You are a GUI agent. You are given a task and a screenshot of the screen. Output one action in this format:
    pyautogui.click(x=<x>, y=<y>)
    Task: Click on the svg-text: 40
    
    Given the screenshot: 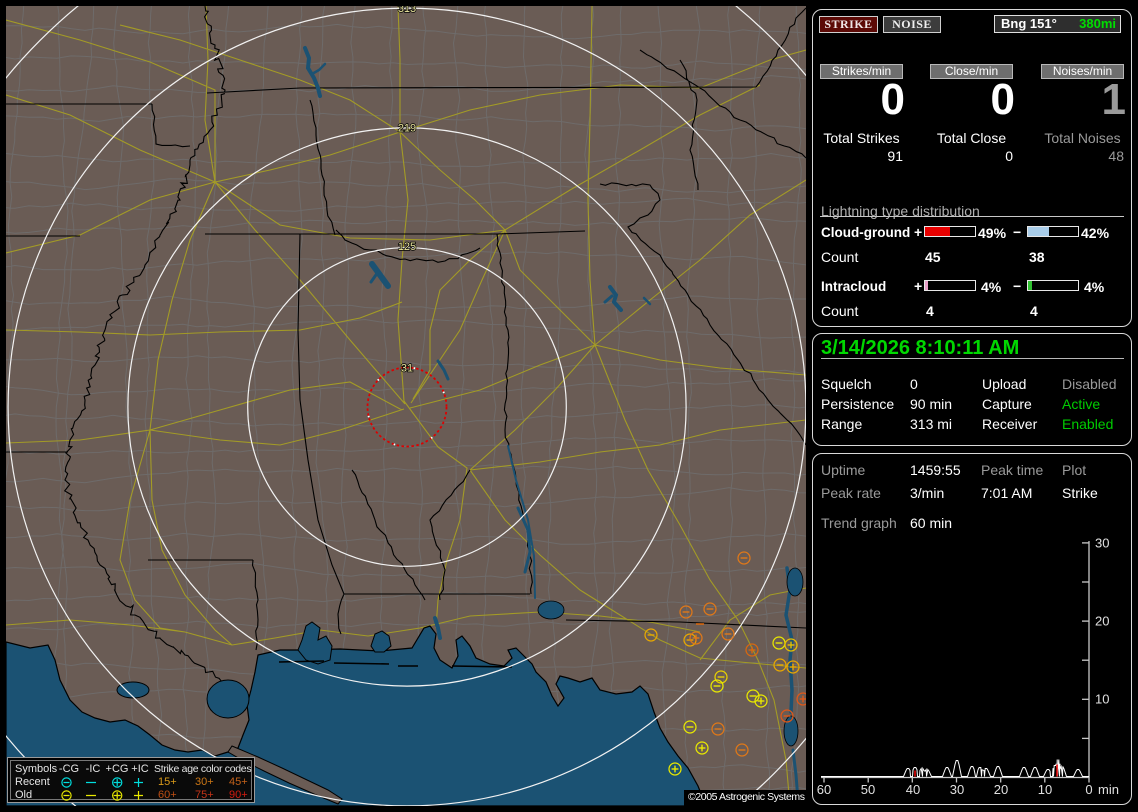 What is the action you would take?
    pyautogui.click(x=913, y=789)
    